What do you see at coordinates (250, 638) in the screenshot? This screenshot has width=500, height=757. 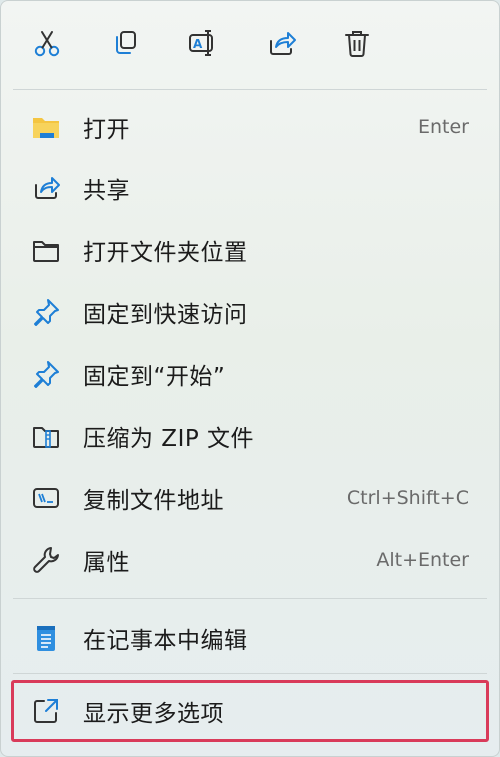 I see `menu-item-edit-notepad: 在记事本中编辑` at bounding box center [250, 638].